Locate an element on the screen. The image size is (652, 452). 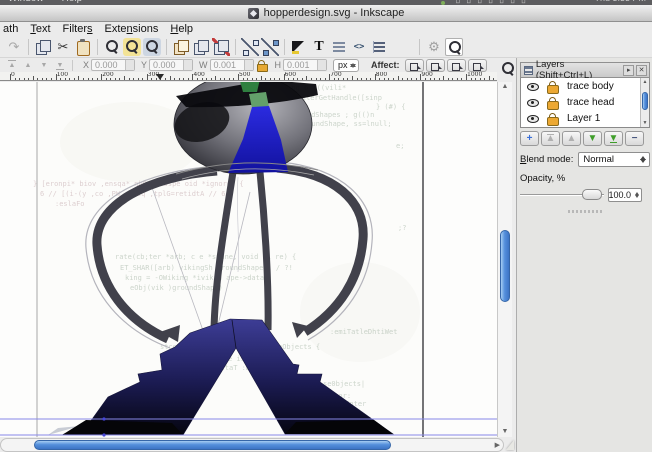
edit-nodes-icon is located at coordinates (270, 46).